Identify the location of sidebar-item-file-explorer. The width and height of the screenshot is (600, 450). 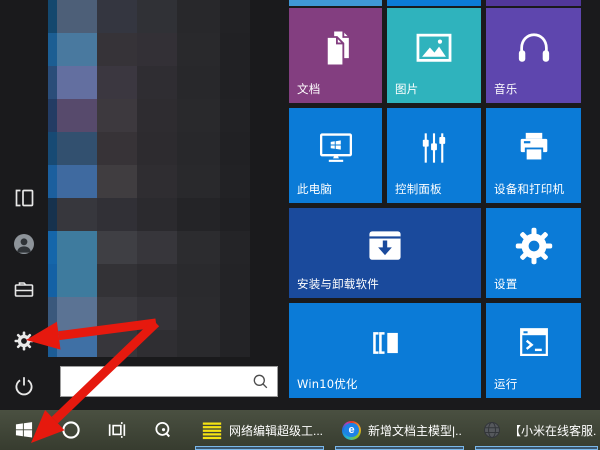
(24, 289).